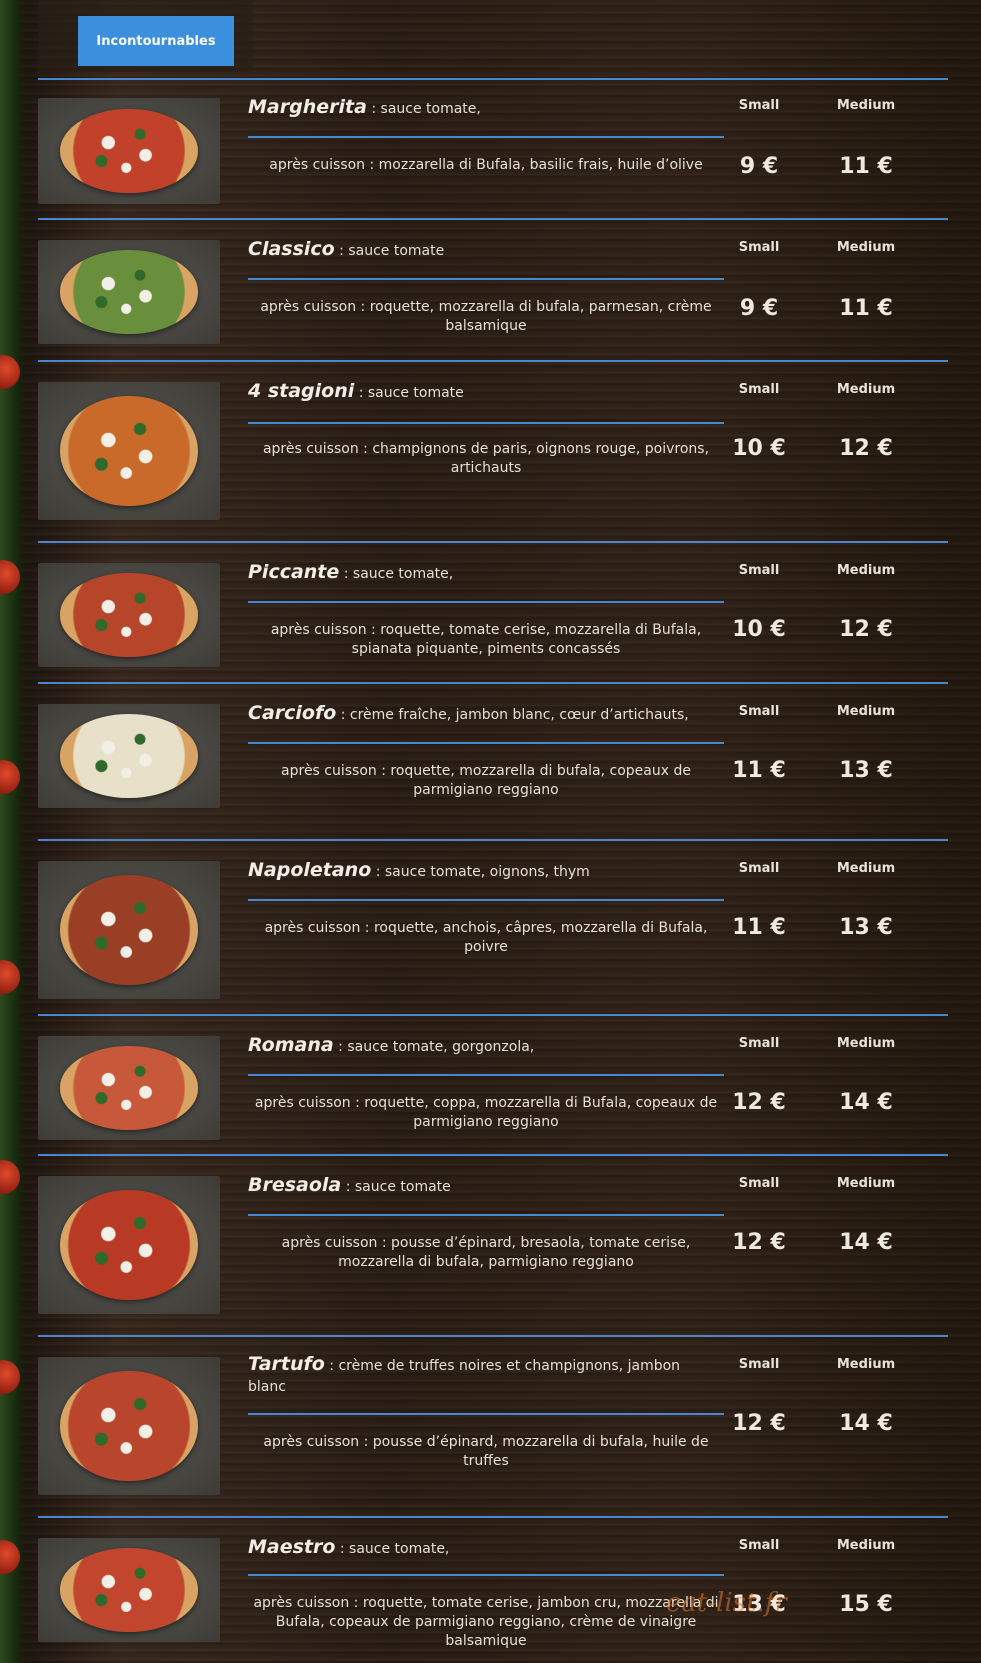 The width and height of the screenshot is (981, 1663). I want to click on pizza-title: Romana : sauce tomate, gorgonzola,, so click(391, 1045).